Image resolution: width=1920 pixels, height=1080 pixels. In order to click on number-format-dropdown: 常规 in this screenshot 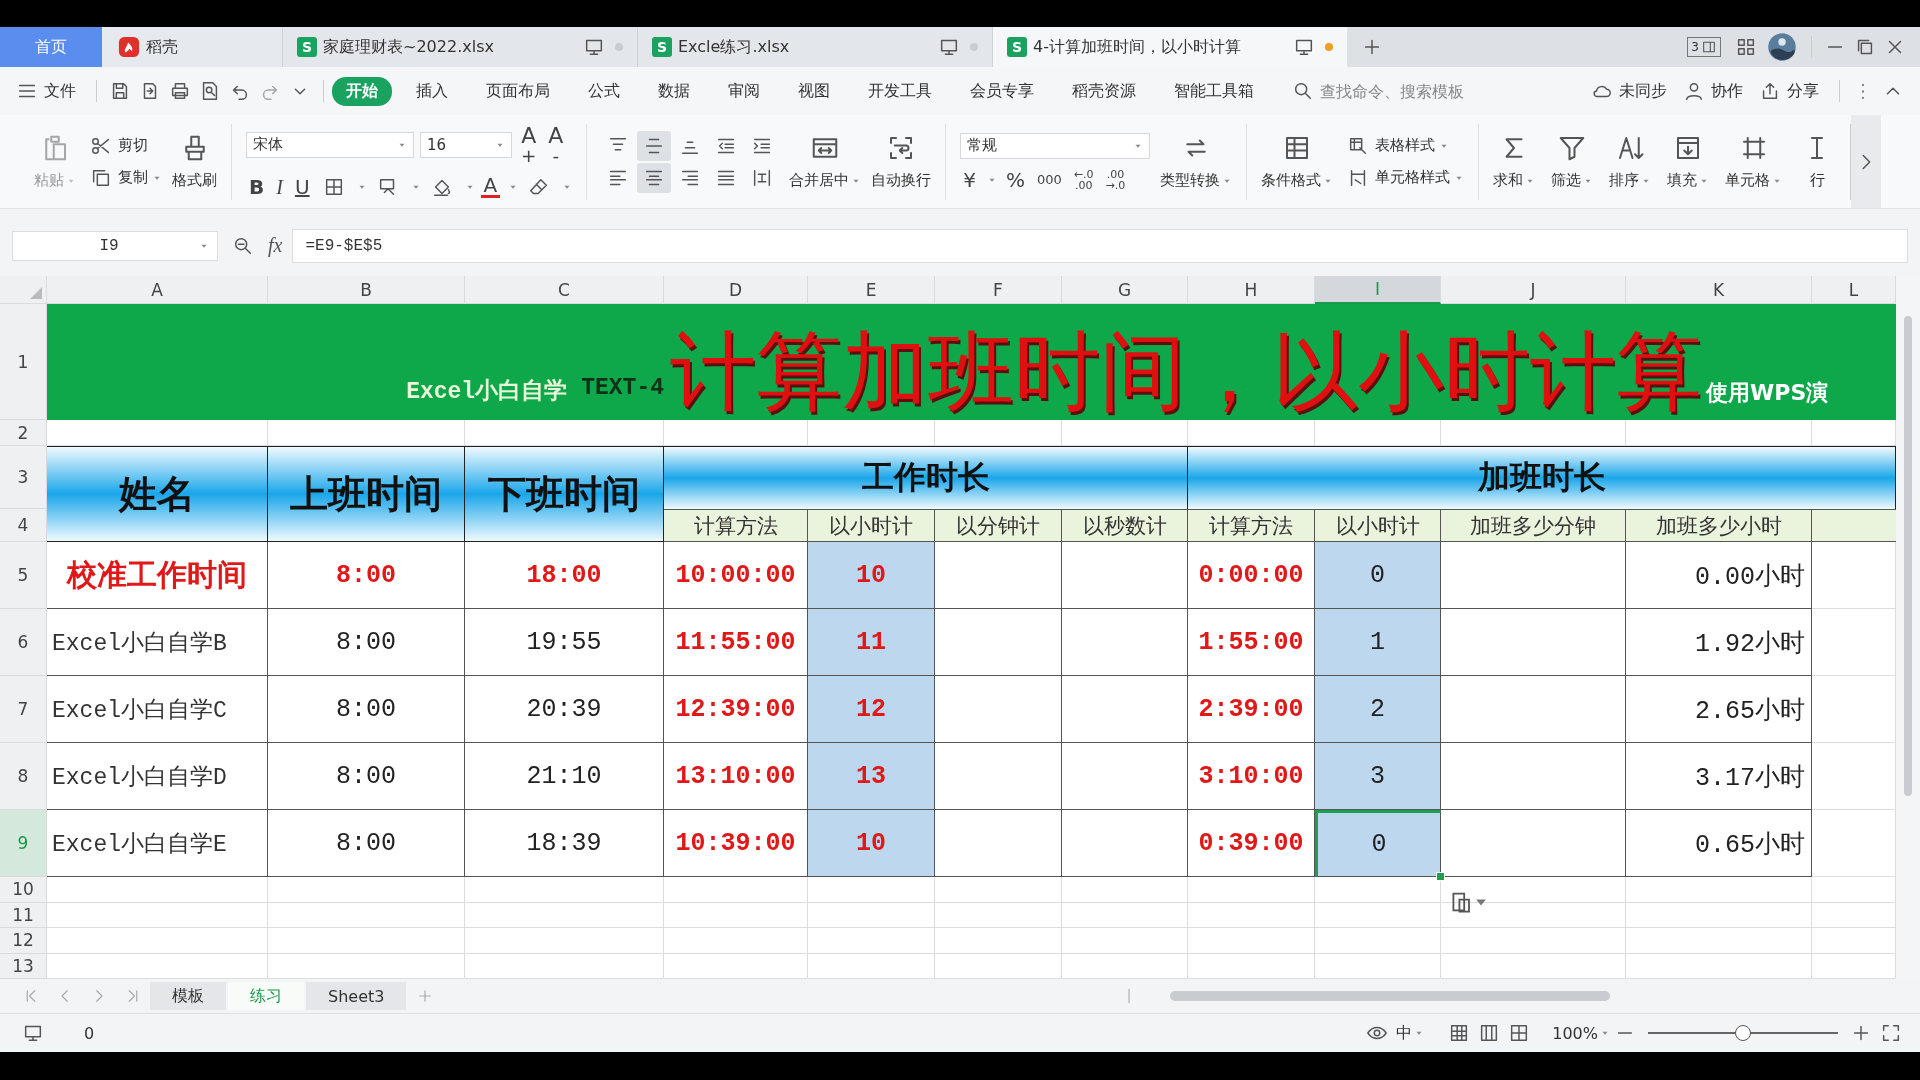, I will do `click(1055, 145)`.